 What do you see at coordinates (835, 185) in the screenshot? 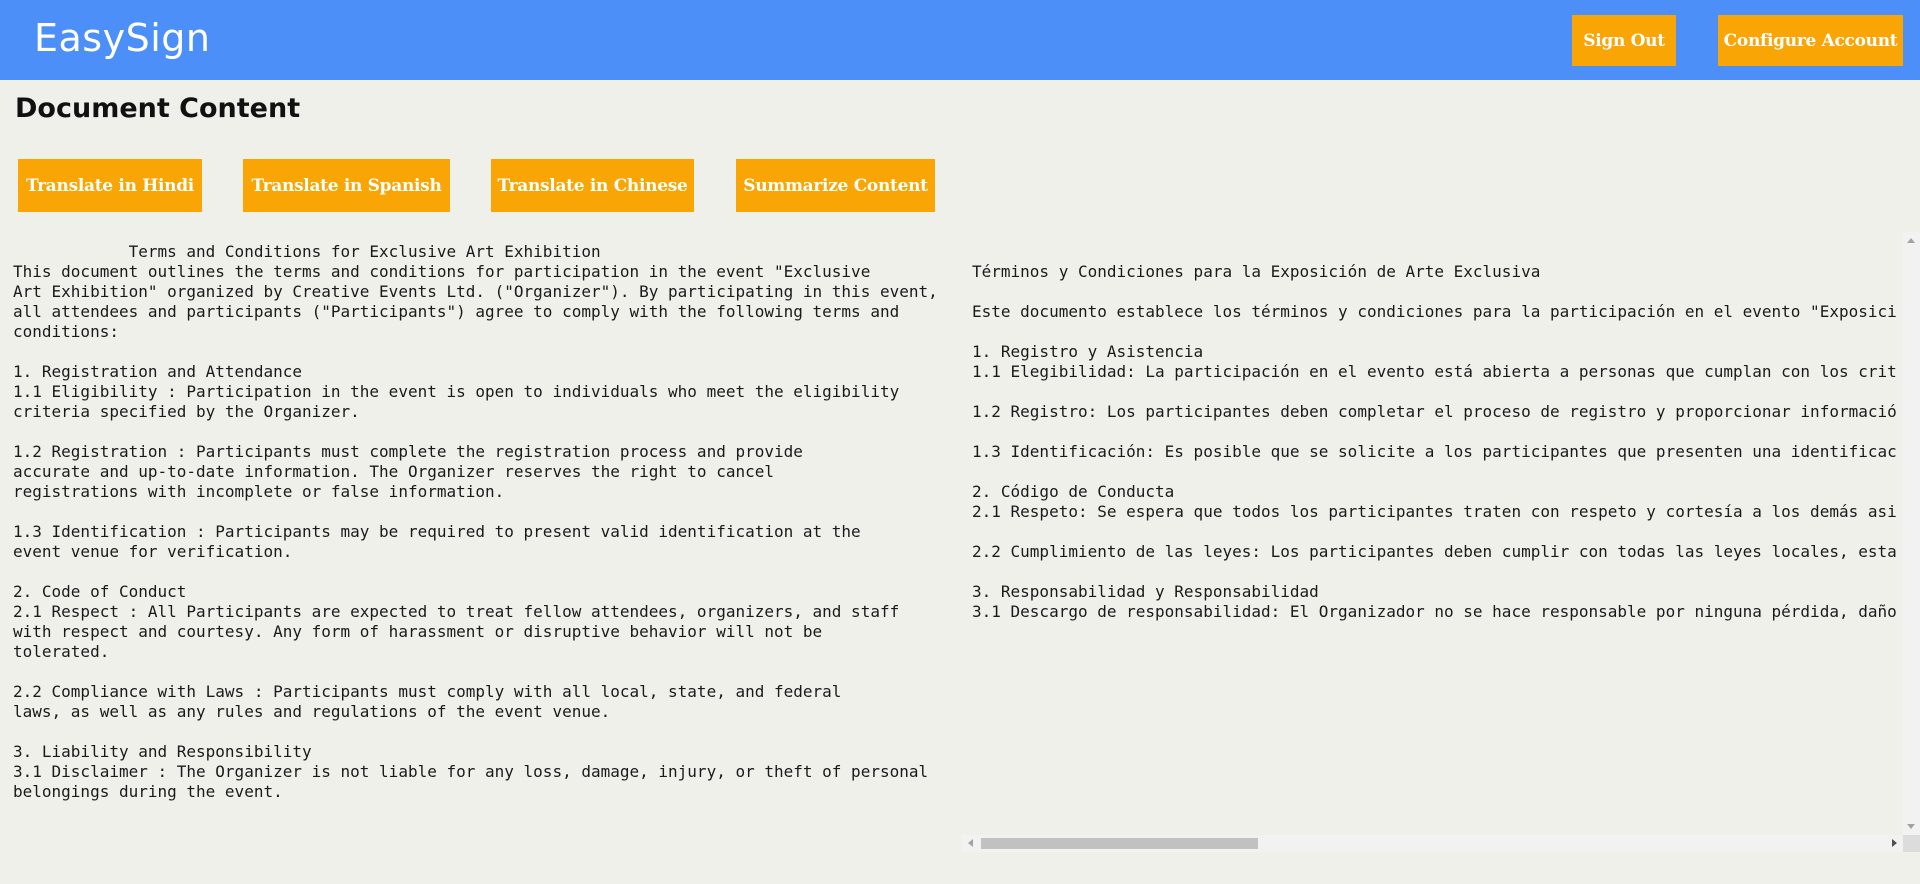
I see `summarize-content-button: Summarize Content` at bounding box center [835, 185].